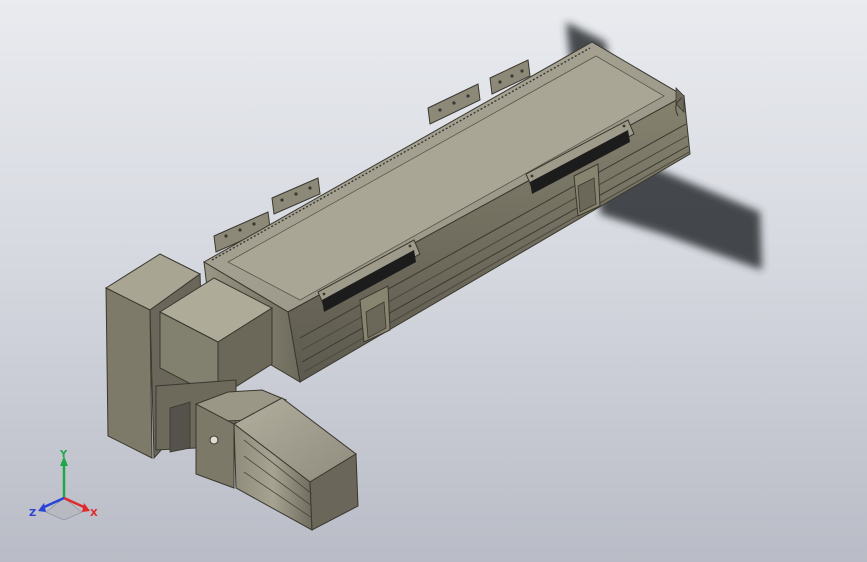  What do you see at coordinates (86, 507) in the screenshot?
I see `x-axis-arrowhead` at bounding box center [86, 507].